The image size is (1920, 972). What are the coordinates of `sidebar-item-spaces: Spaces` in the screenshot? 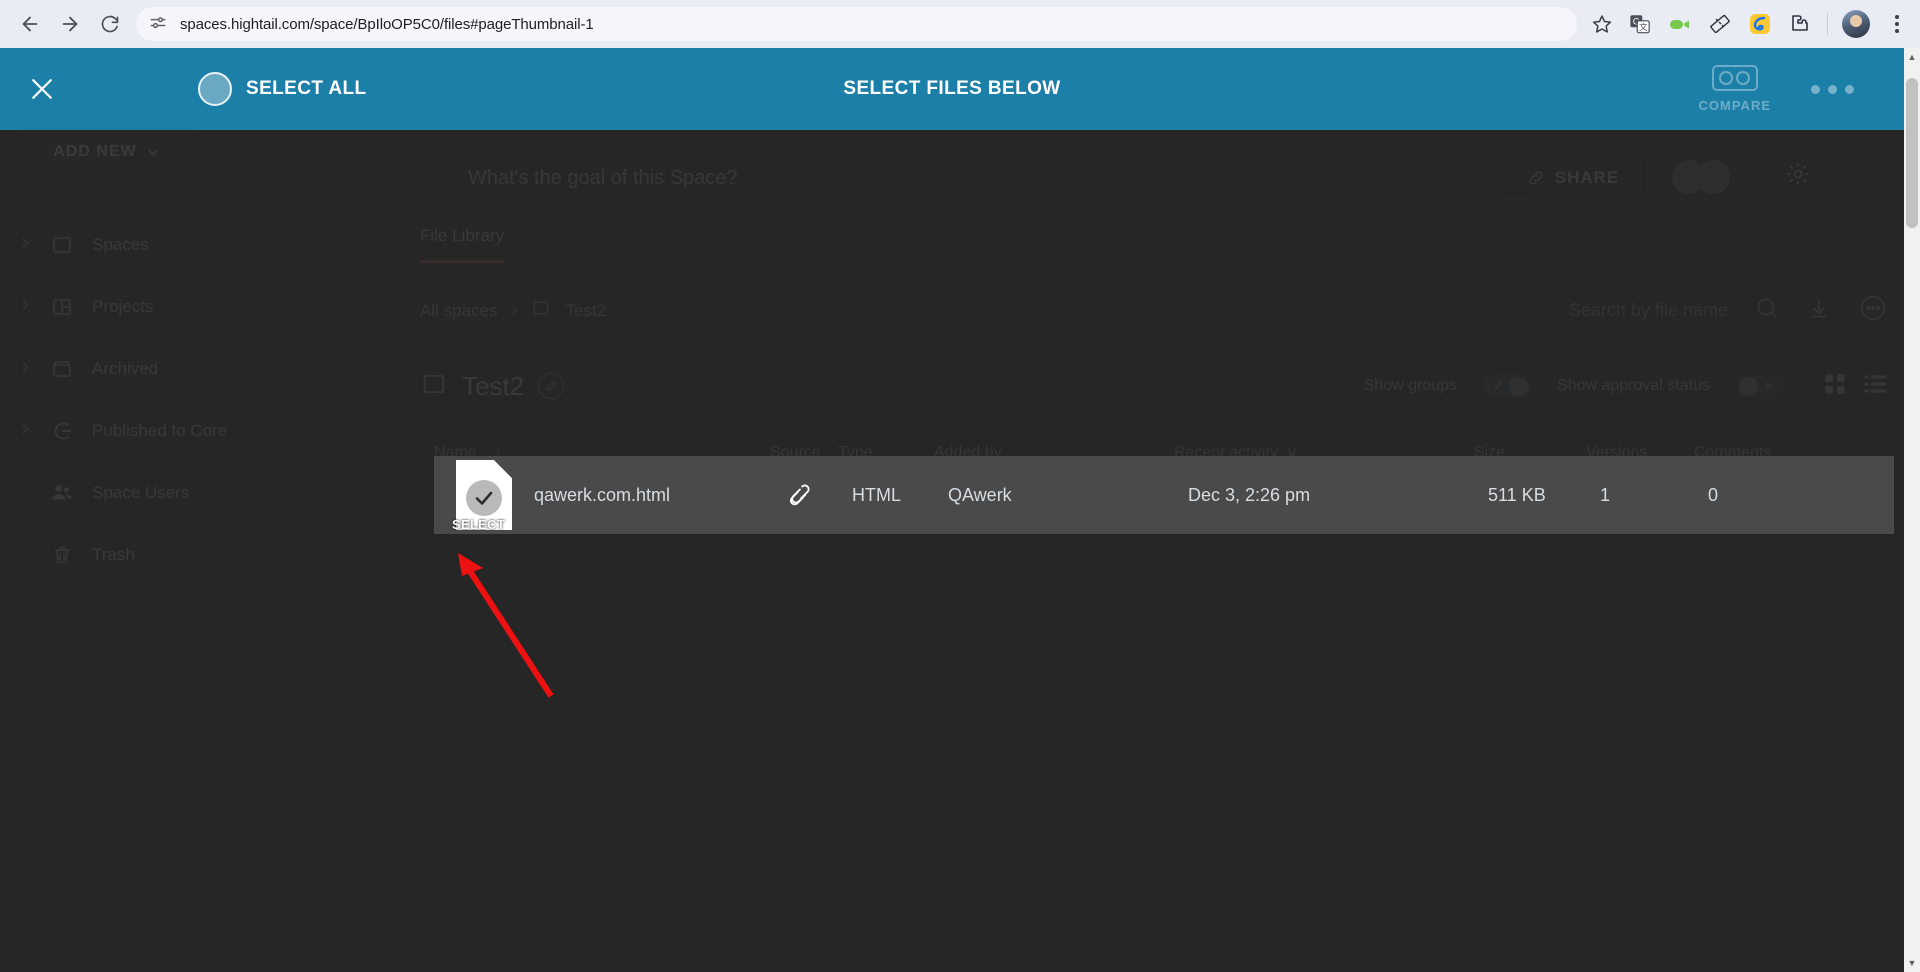 It's located at (210, 245).